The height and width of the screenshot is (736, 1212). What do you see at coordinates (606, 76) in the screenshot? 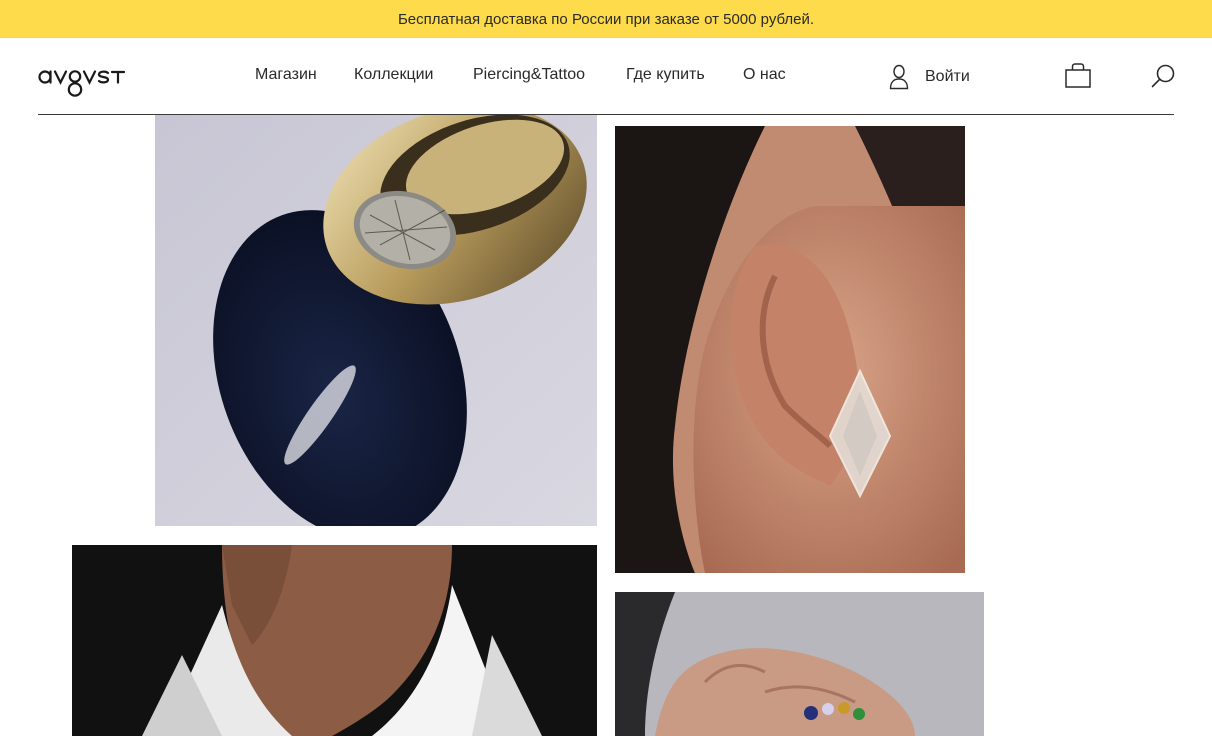
I see `site-header` at bounding box center [606, 76].